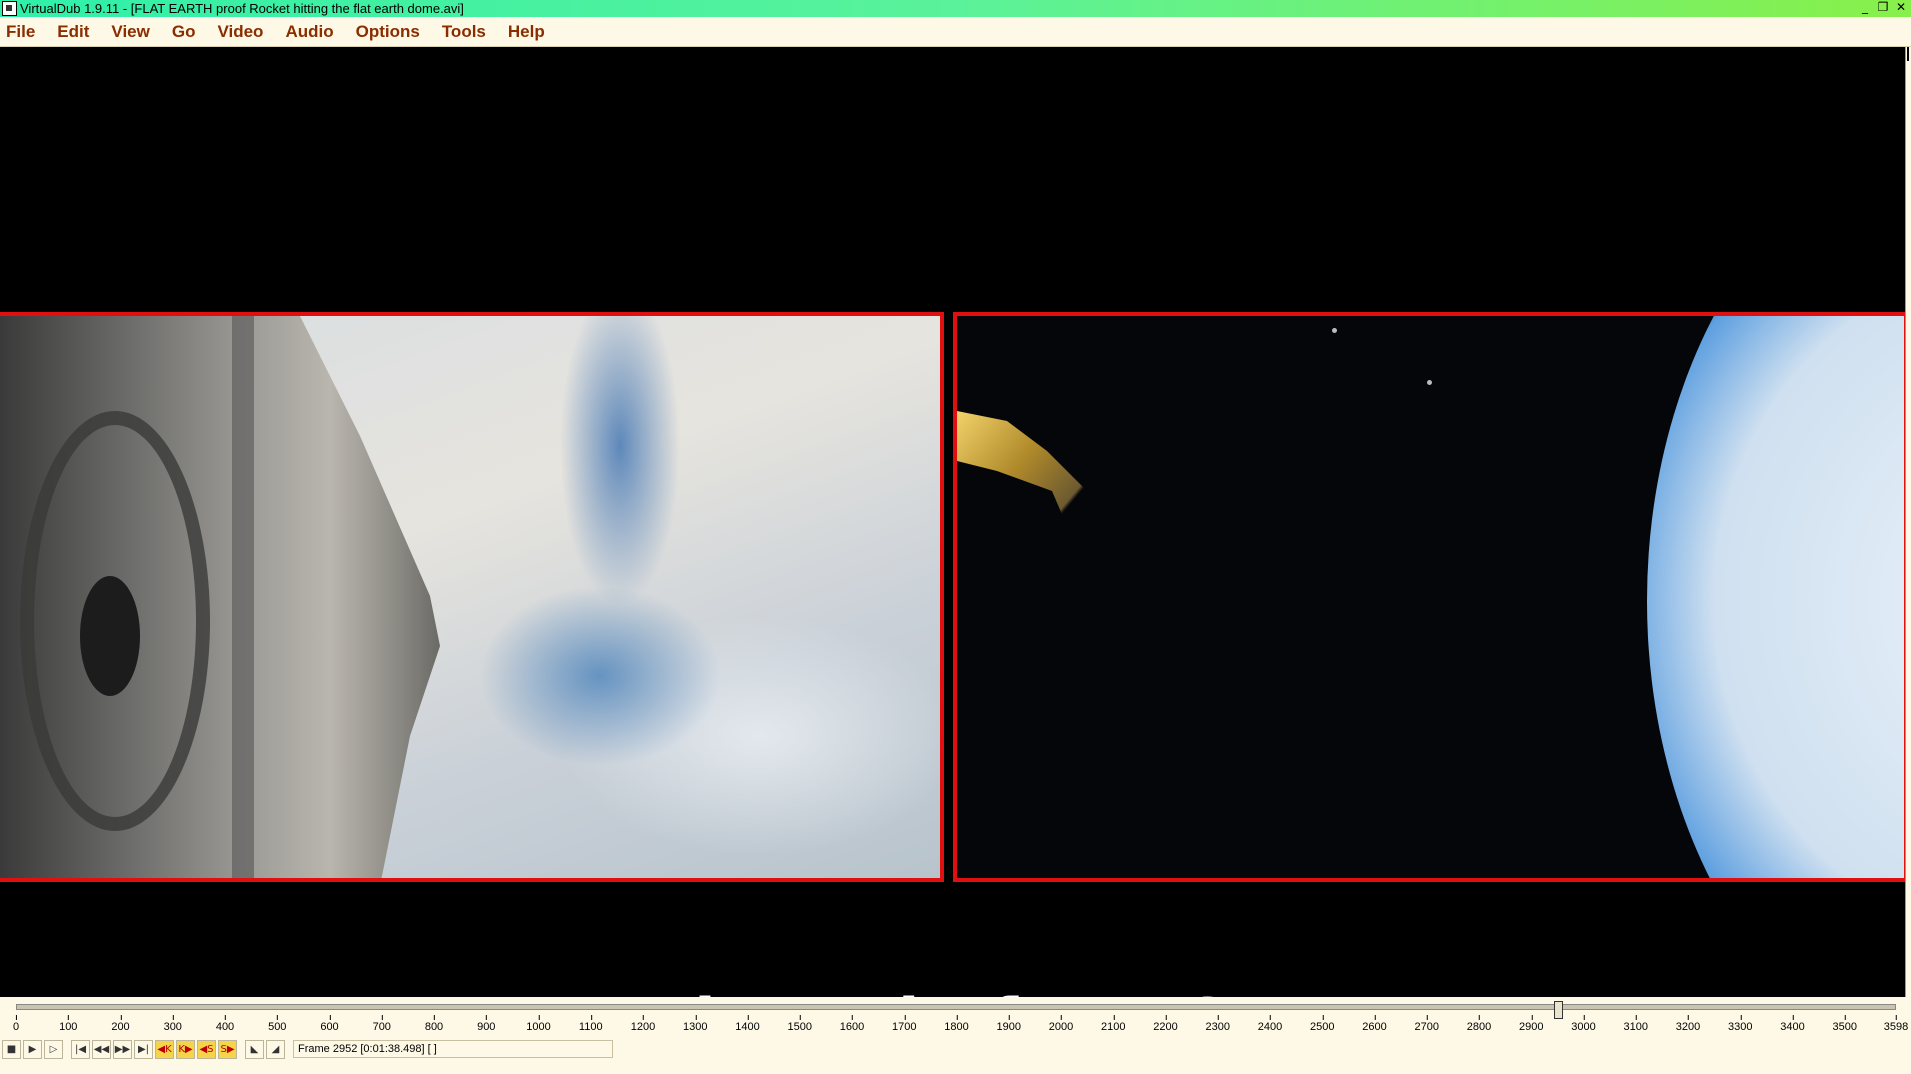 This screenshot has height=1074, width=1911. I want to click on timeline-tick-label: 3200, so click(1688, 1024).